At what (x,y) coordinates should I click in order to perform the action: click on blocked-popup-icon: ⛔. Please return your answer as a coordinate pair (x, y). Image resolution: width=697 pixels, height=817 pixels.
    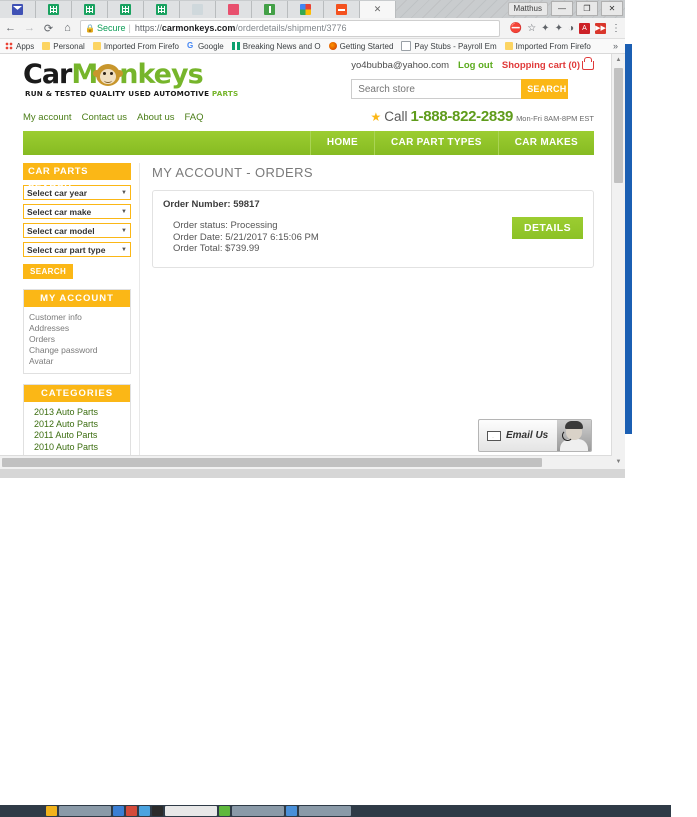
    Looking at the image, I should click on (516, 28).